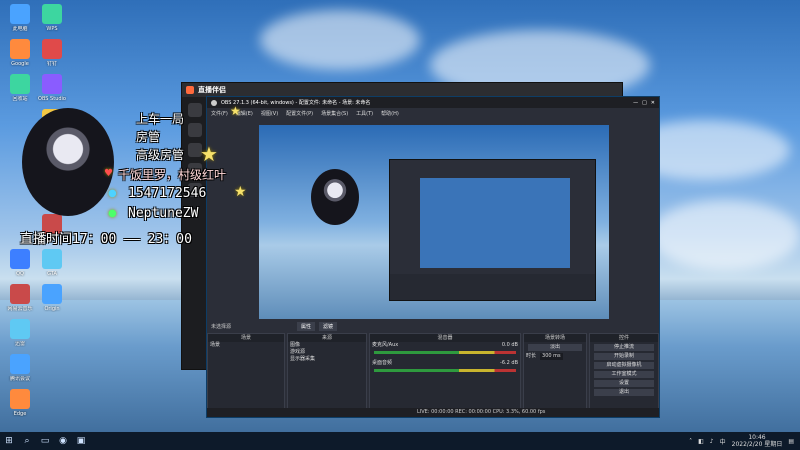  What do you see at coordinates (148, 137) in the screenshot?
I see `overlay-line2: 房管` at bounding box center [148, 137].